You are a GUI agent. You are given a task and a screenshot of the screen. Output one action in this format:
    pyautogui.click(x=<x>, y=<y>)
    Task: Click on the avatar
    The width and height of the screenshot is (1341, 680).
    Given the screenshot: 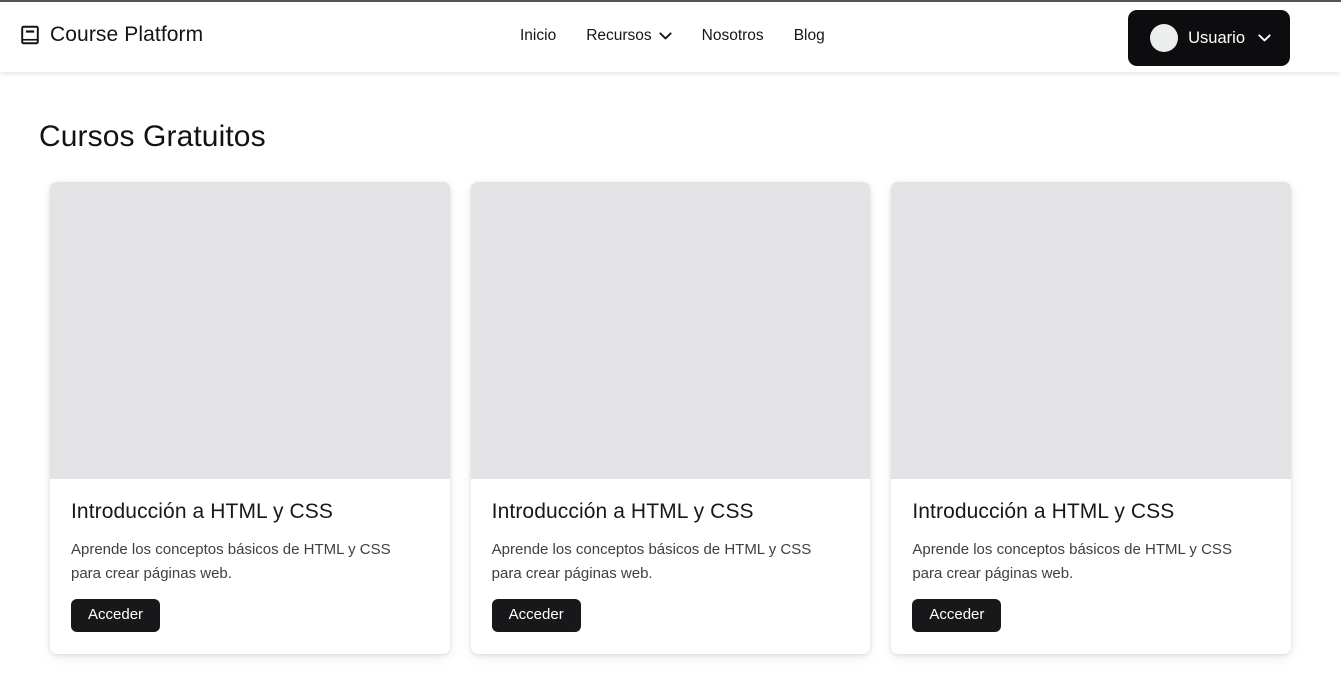 What is the action you would take?
    pyautogui.click(x=1164, y=38)
    